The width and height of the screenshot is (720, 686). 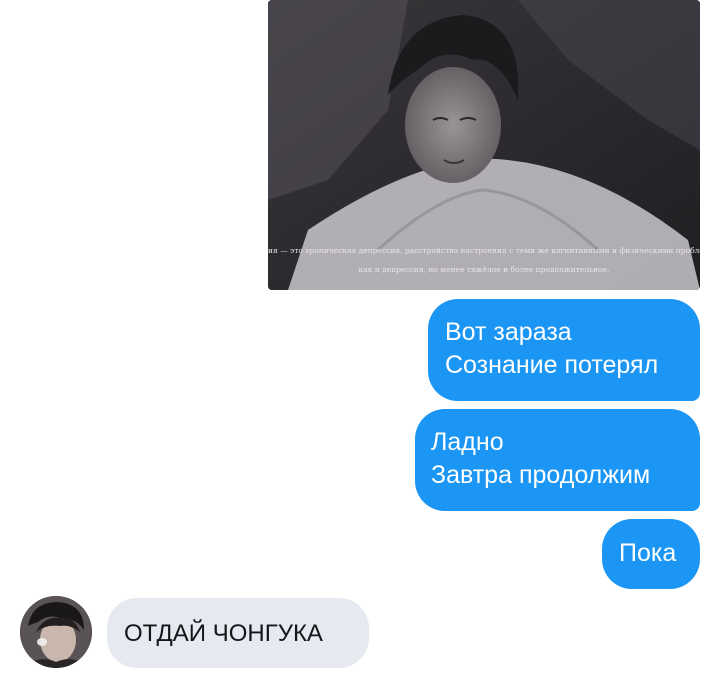 I want to click on outgoing-message-bubble: Вот зараза Сознание потерял, so click(x=564, y=350).